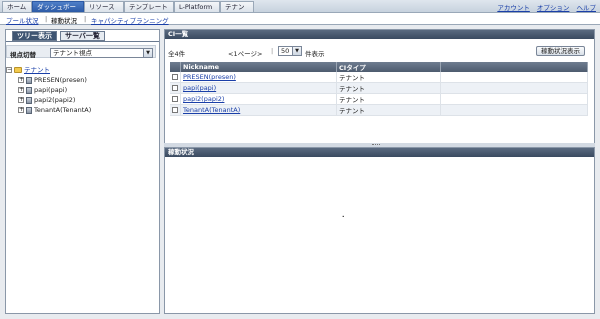  What do you see at coordinates (101, 53) in the screenshot?
I see `viewpoint-select: テナント視点 ▼` at bounding box center [101, 53].